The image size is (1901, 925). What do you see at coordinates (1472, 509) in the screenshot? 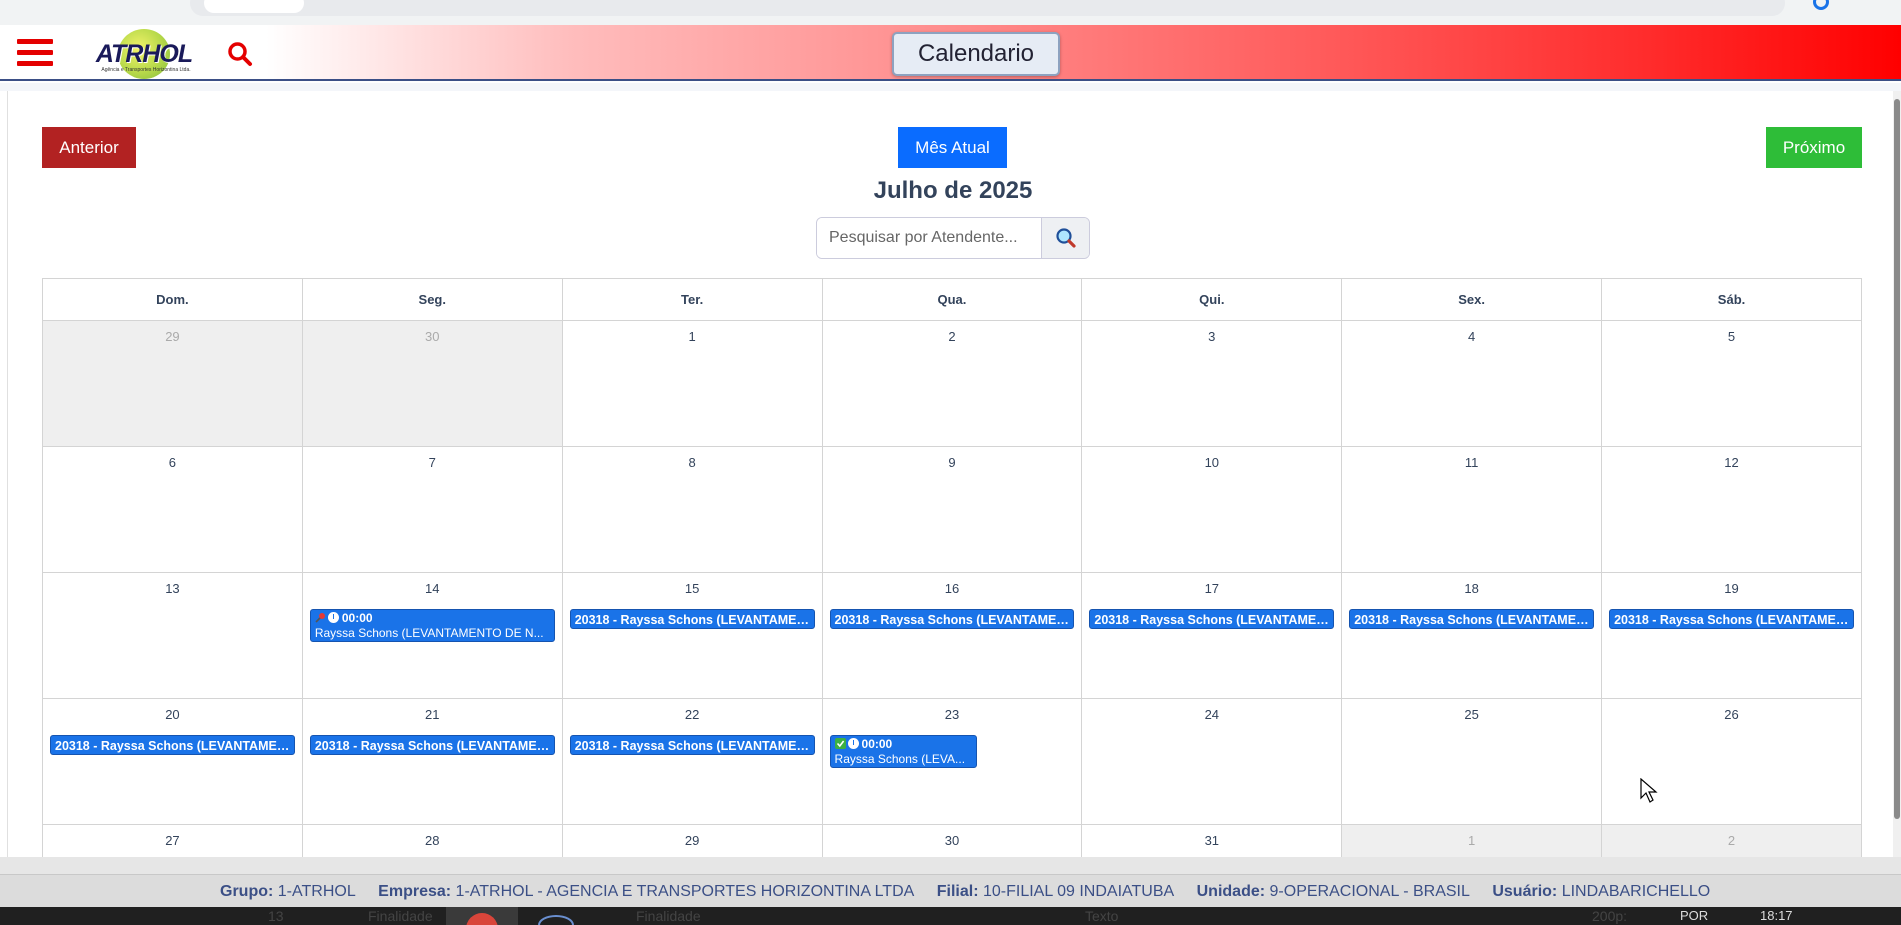
I see `day-cell: 11` at bounding box center [1472, 509].